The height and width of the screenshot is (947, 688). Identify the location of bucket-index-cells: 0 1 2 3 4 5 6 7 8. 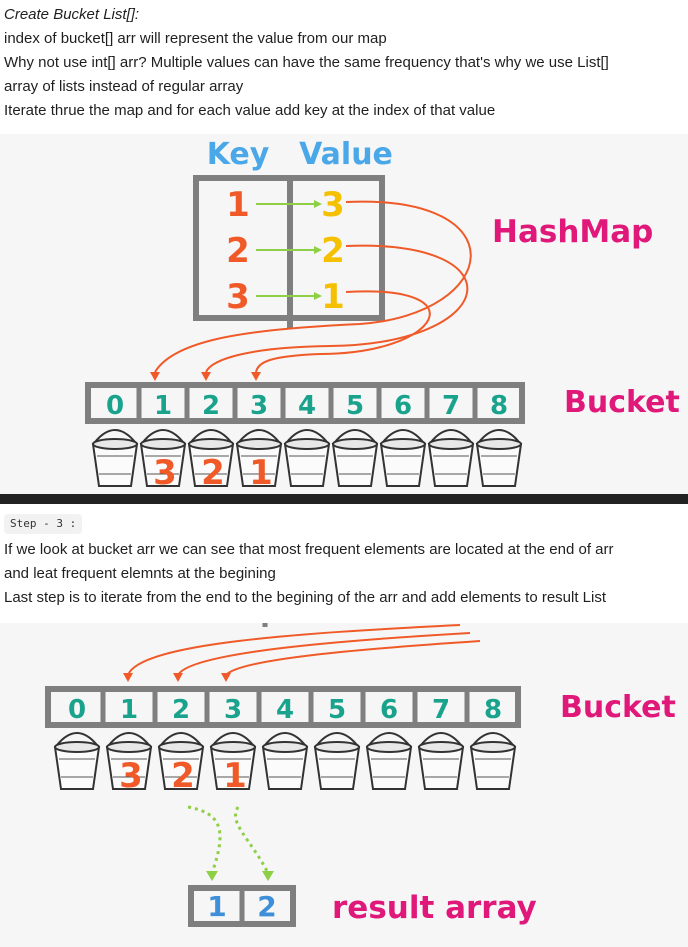
(285, 707).